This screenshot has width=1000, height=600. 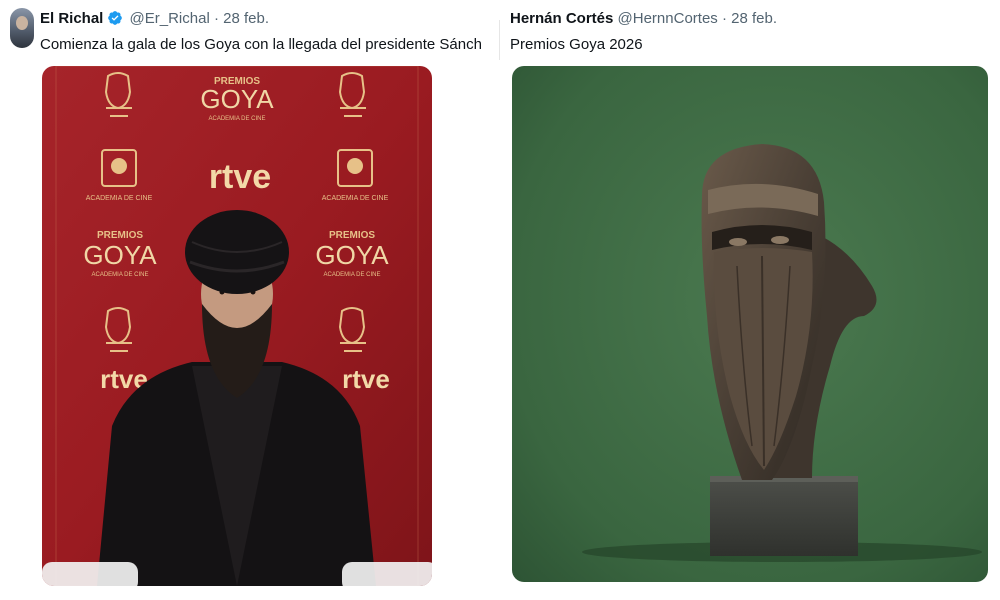 What do you see at coordinates (561, 18) in the screenshot?
I see `author-name: Hernán Cortés` at bounding box center [561, 18].